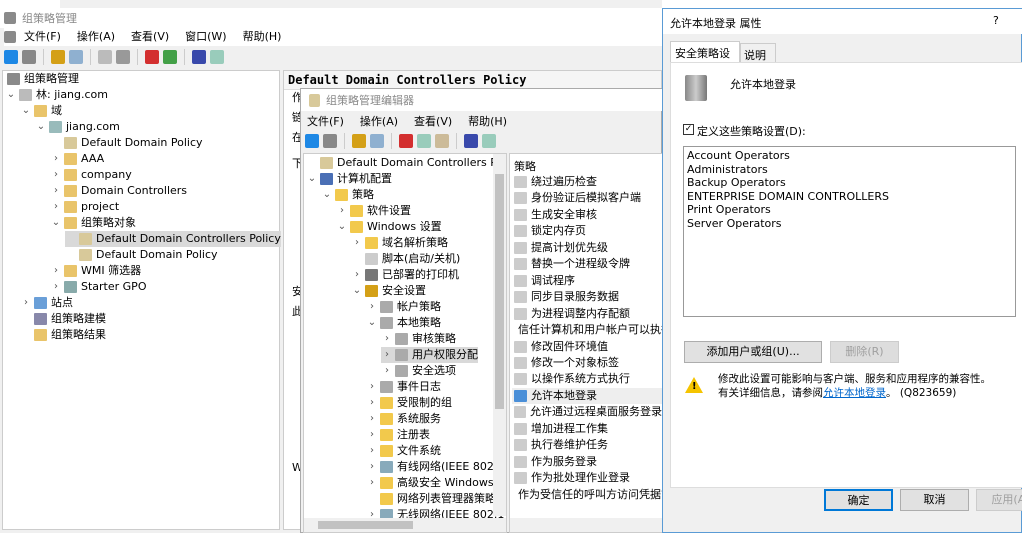 The width and height of the screenshot is (1022, 533). Describe the element at coordinates (77, 159) in the screenshot. I see `tree-node: › AAA` at that location.